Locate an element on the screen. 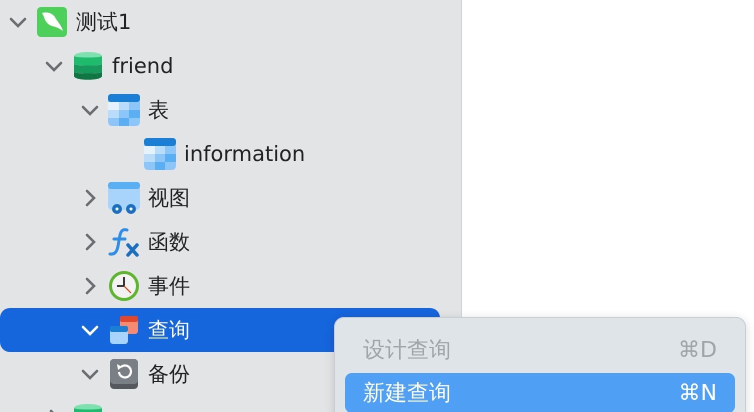  menu-item-label: 新建查询 is located at coordinates (407, 394).